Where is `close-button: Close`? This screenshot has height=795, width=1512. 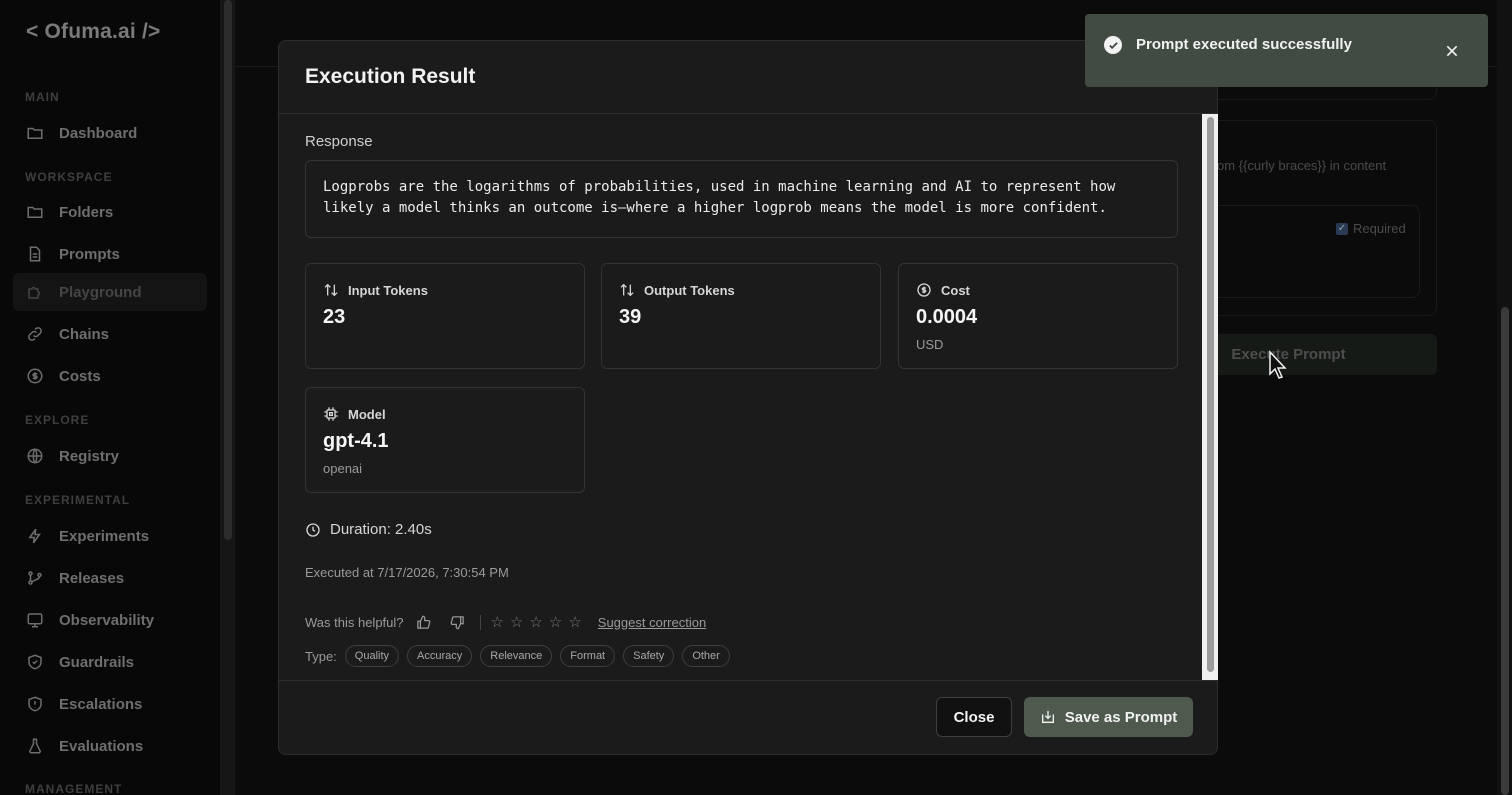 close-button: Close is located at coordinates (974, 717).